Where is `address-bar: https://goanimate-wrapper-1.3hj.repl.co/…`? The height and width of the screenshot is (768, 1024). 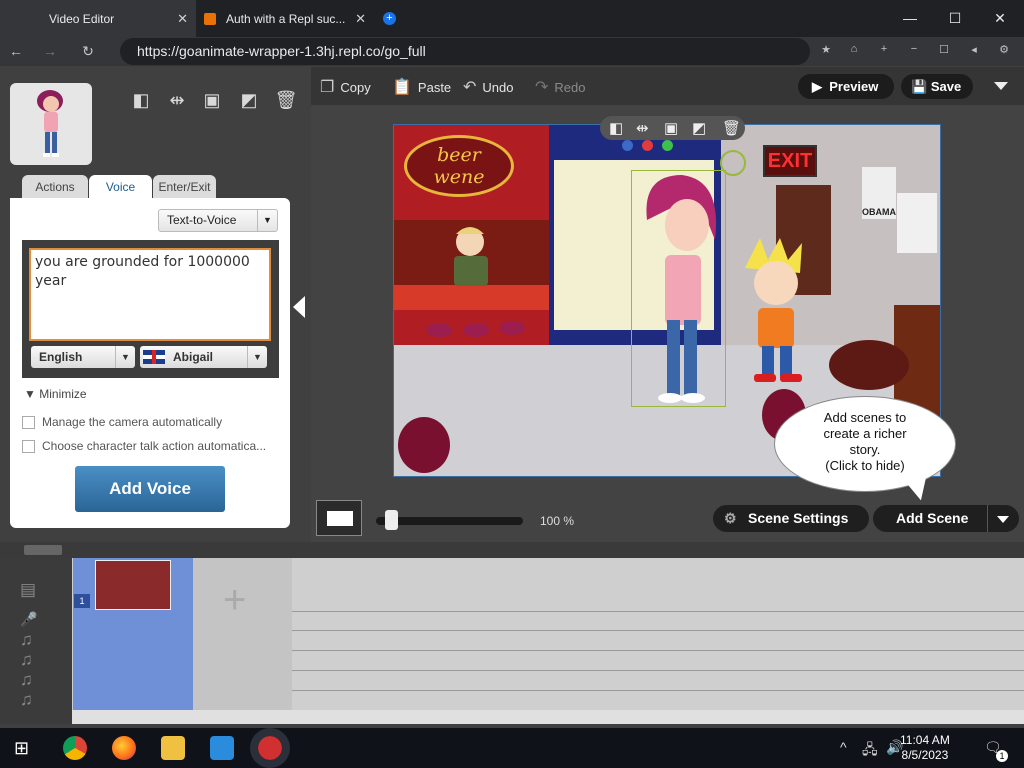 address-bar: https://goanimate-wrapper-1.3hj.repl.co/… is located at coordinates (465, 51).